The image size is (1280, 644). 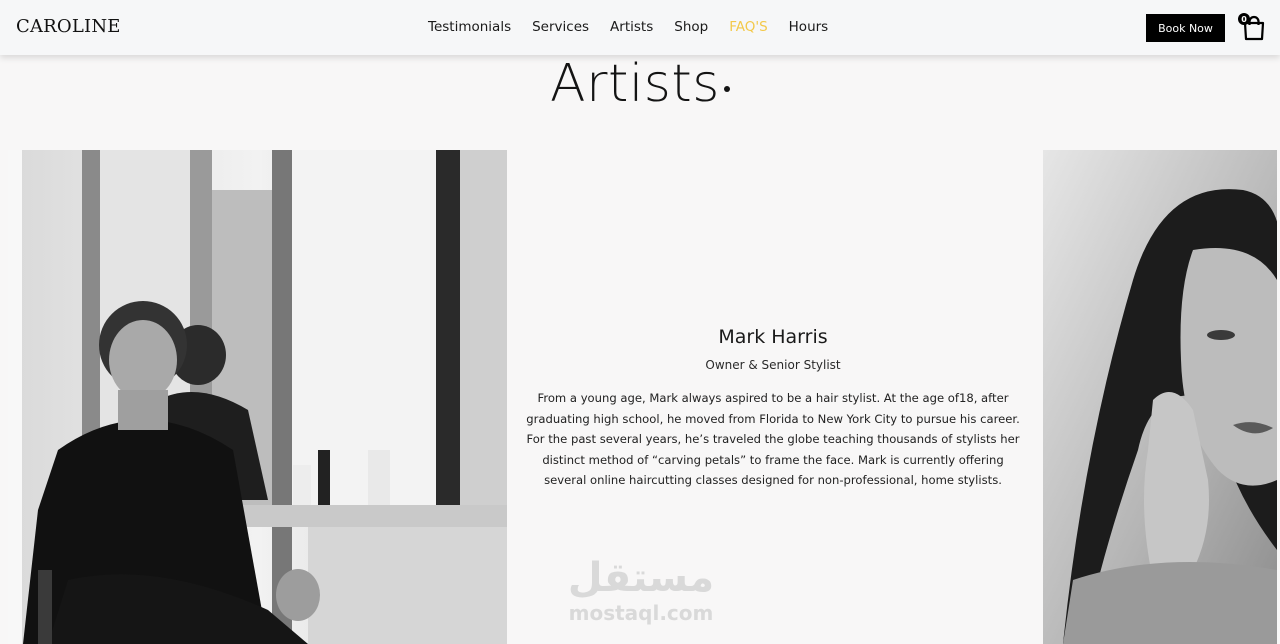 I want to click on cart-count-badge: 0, so click(x=1244, y=19).